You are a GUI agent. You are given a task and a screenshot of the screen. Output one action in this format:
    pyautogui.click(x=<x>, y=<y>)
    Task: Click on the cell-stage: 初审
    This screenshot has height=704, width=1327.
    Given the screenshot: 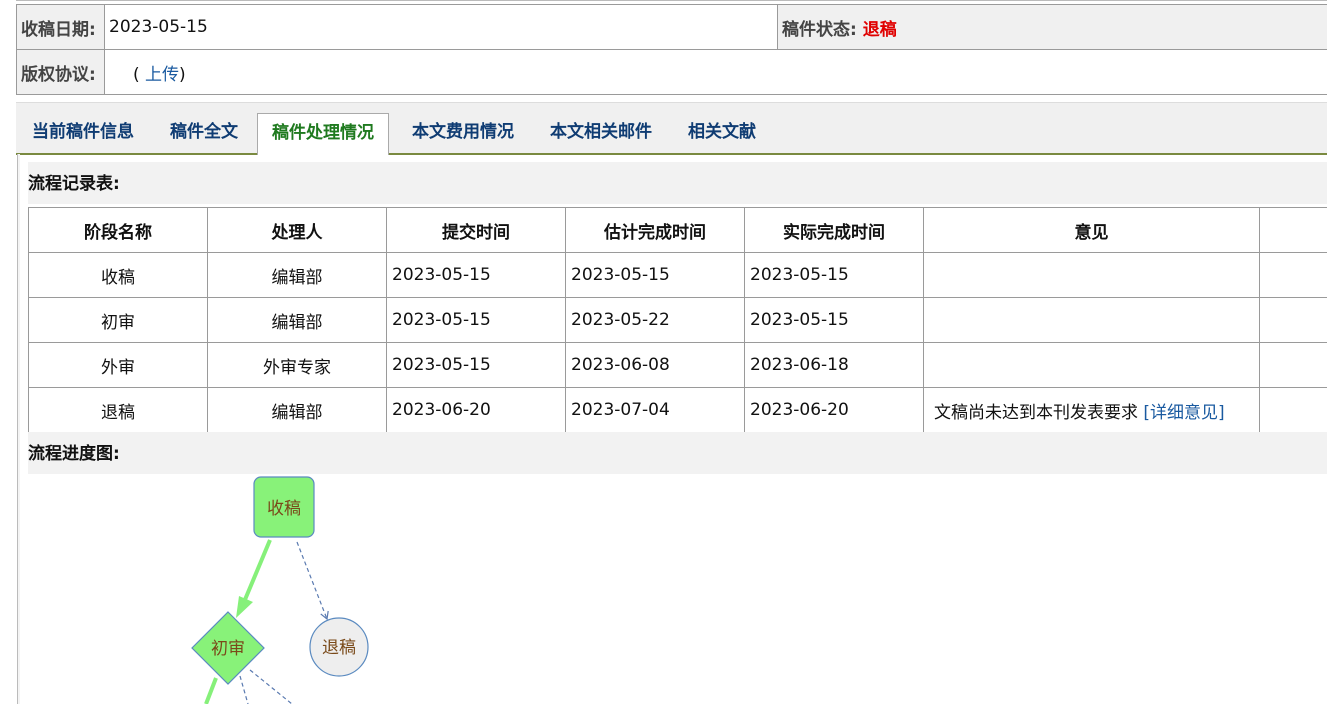 What is the action you would take?
    pyautogui.click(x=118, y=320)
    